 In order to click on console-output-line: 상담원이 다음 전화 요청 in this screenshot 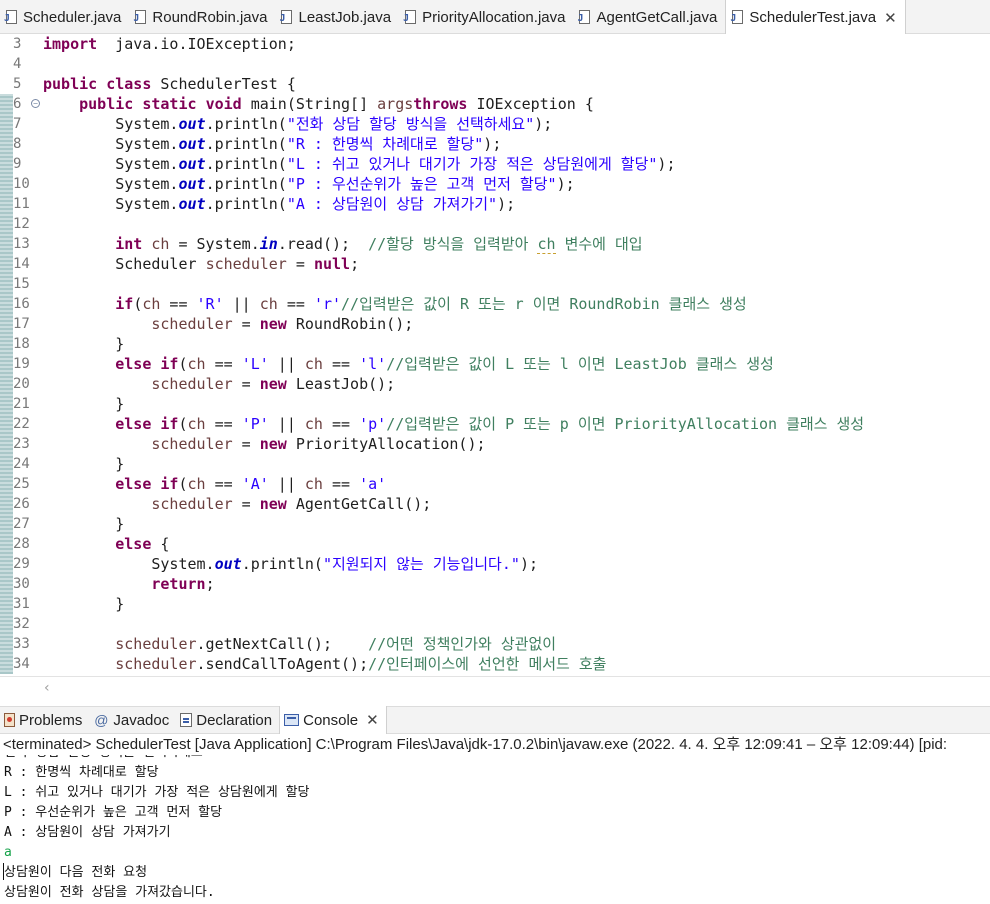, I will do `click(76, 872)`.